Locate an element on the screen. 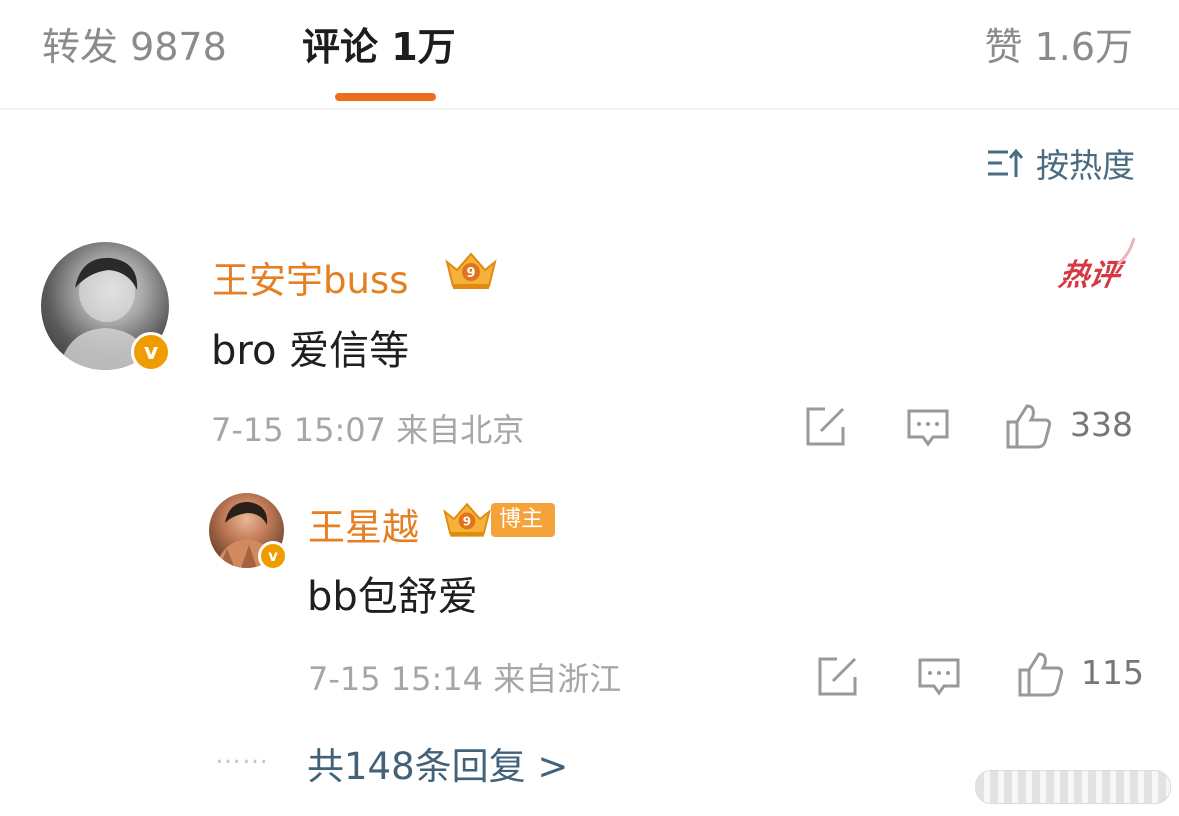 The width and height of the screenshot is (1179, 816). crown-badge-icon: 9 is located at coordinates (471, 270).